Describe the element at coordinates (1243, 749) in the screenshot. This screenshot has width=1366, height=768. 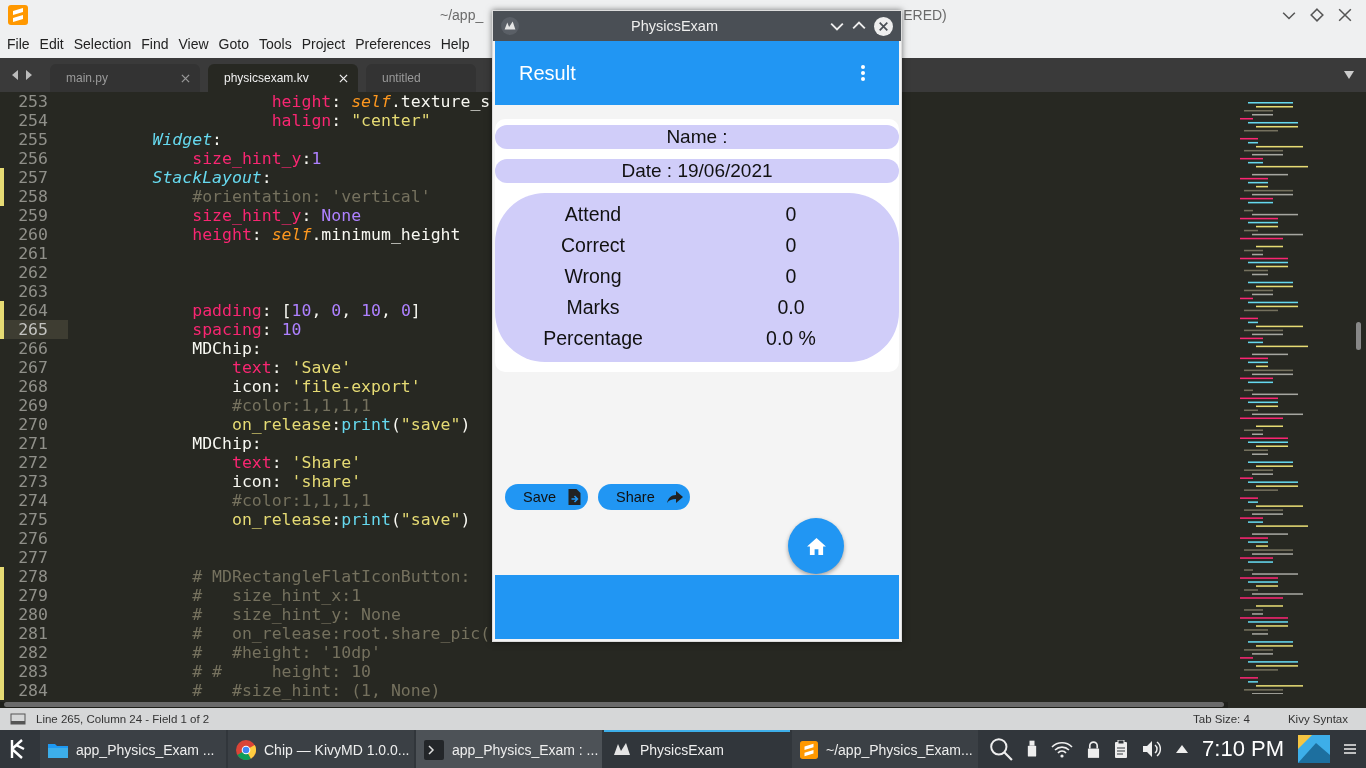
I see `clock: 7:10 PM` at that location.